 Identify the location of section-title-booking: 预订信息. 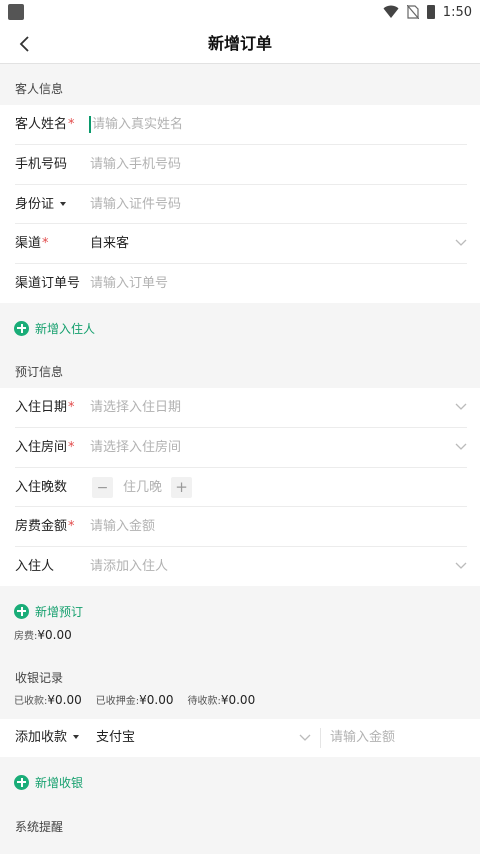
(39, 372).